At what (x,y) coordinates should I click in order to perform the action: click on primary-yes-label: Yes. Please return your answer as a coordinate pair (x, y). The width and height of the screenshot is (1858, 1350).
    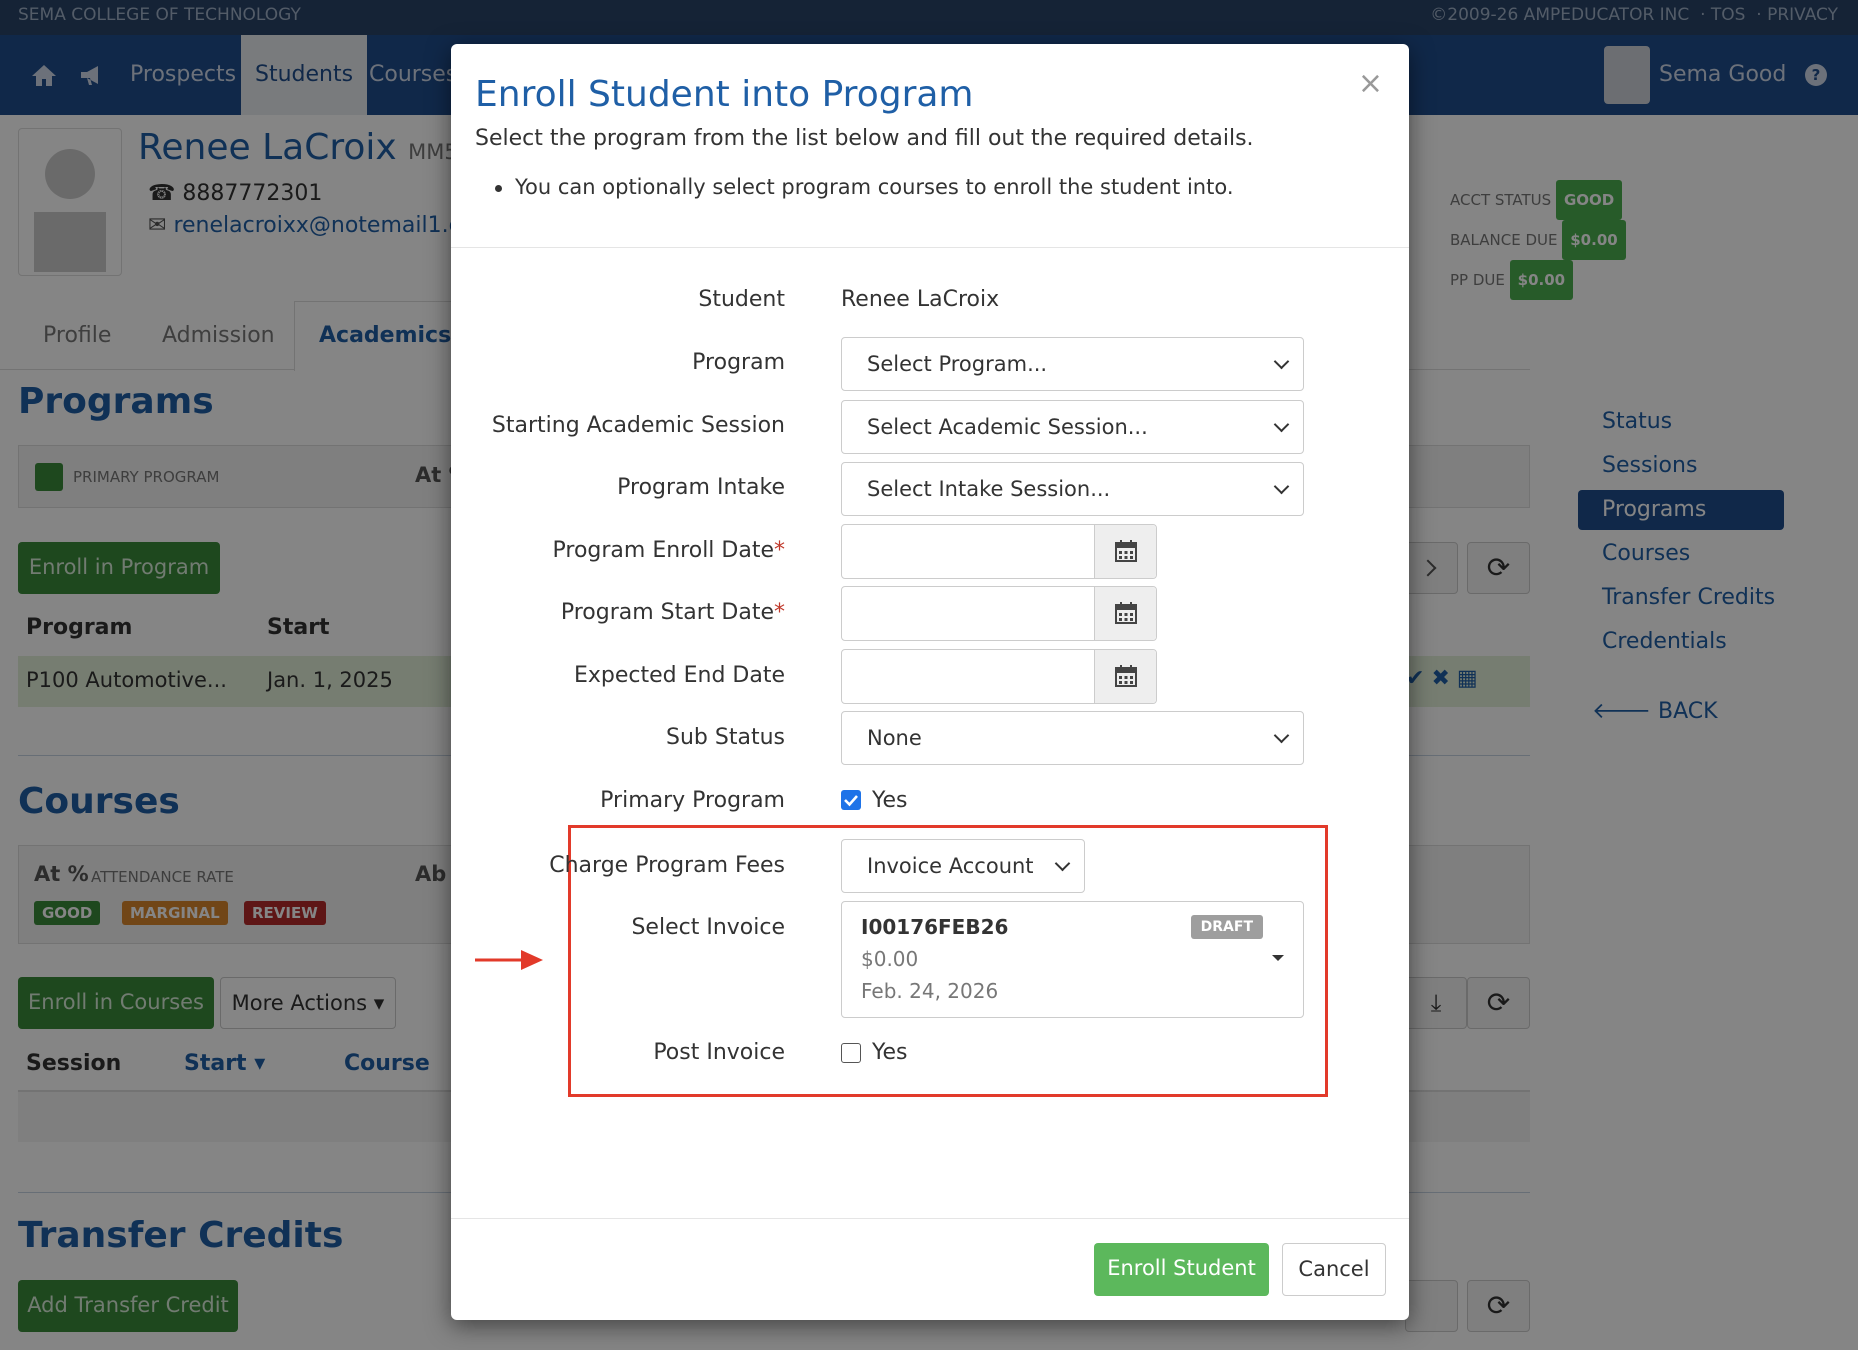
    Looking at the image, I should click on (890, 800).